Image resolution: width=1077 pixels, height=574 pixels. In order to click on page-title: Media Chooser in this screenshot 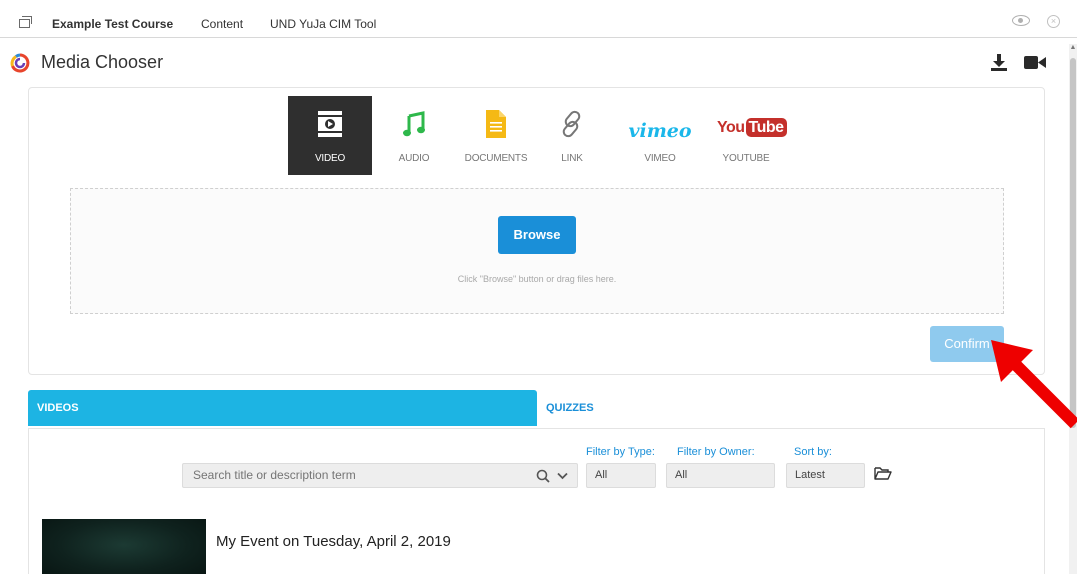, I will do `click(102, 62)`.